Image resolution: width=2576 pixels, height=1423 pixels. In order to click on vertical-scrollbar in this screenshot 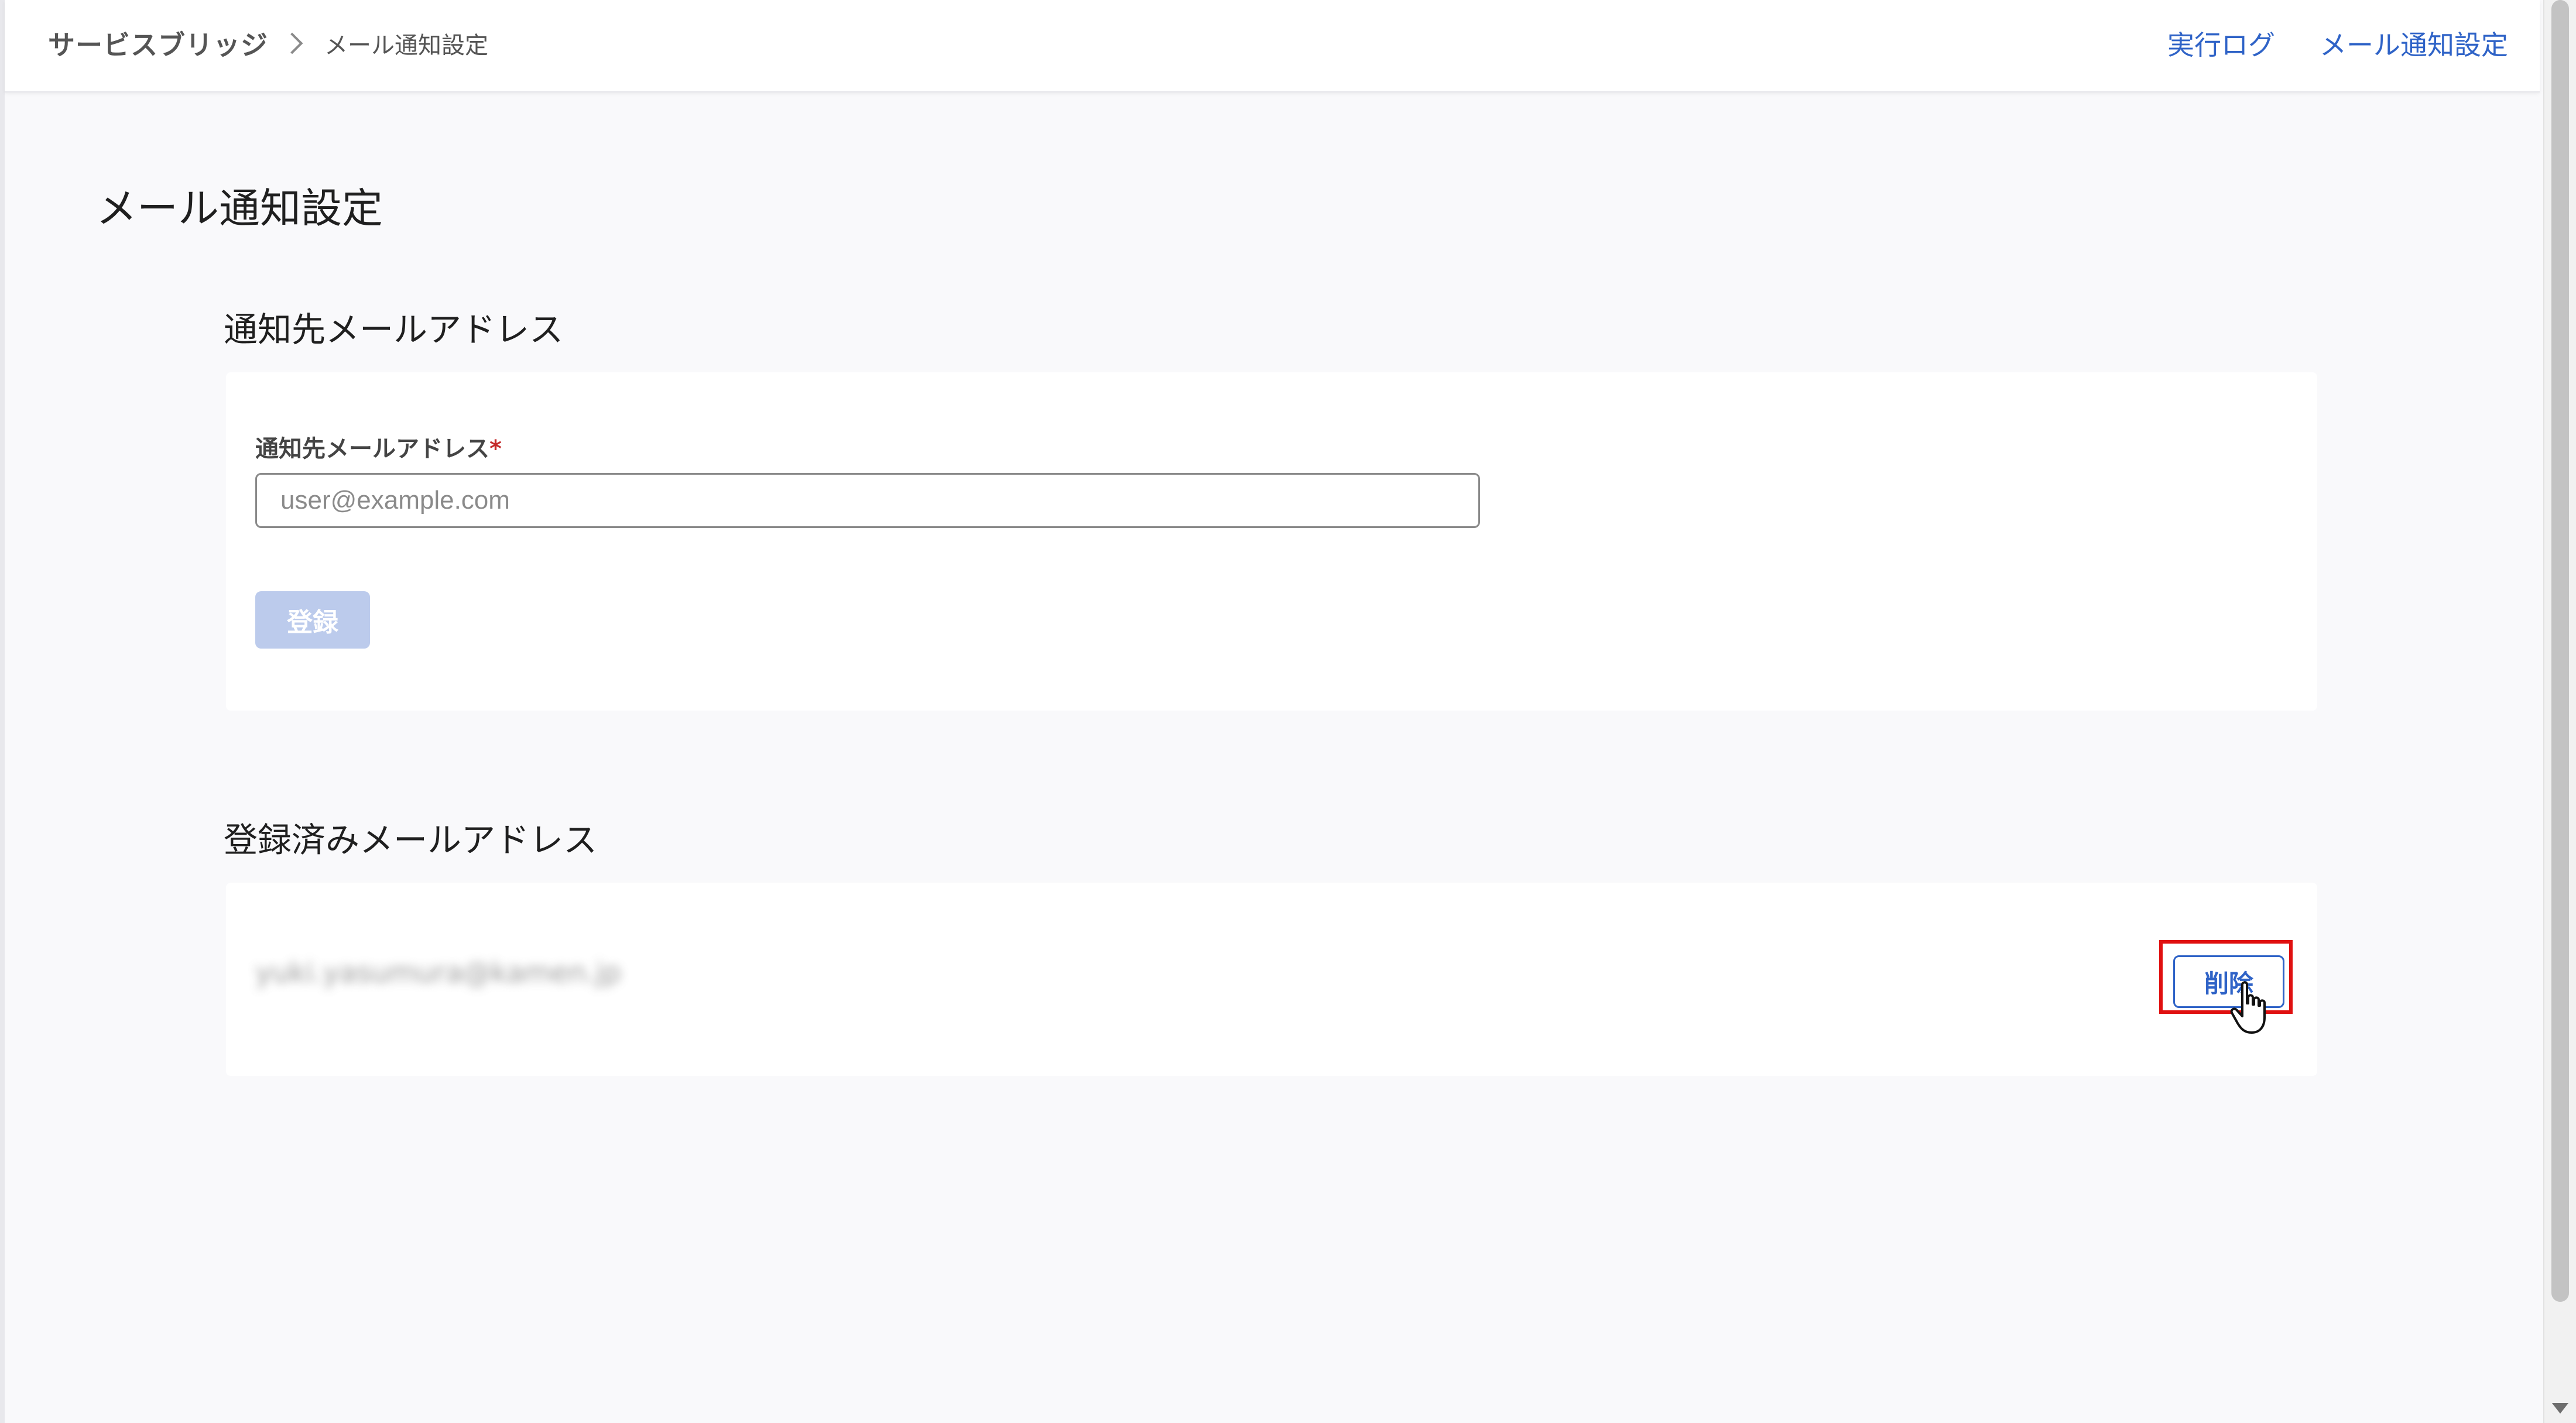, I will do `click(2559, 711)`.